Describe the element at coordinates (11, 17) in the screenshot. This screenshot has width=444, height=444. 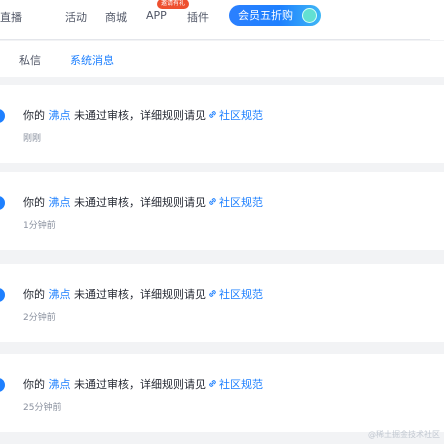
I see `nav-item-live: 直播` at that location.